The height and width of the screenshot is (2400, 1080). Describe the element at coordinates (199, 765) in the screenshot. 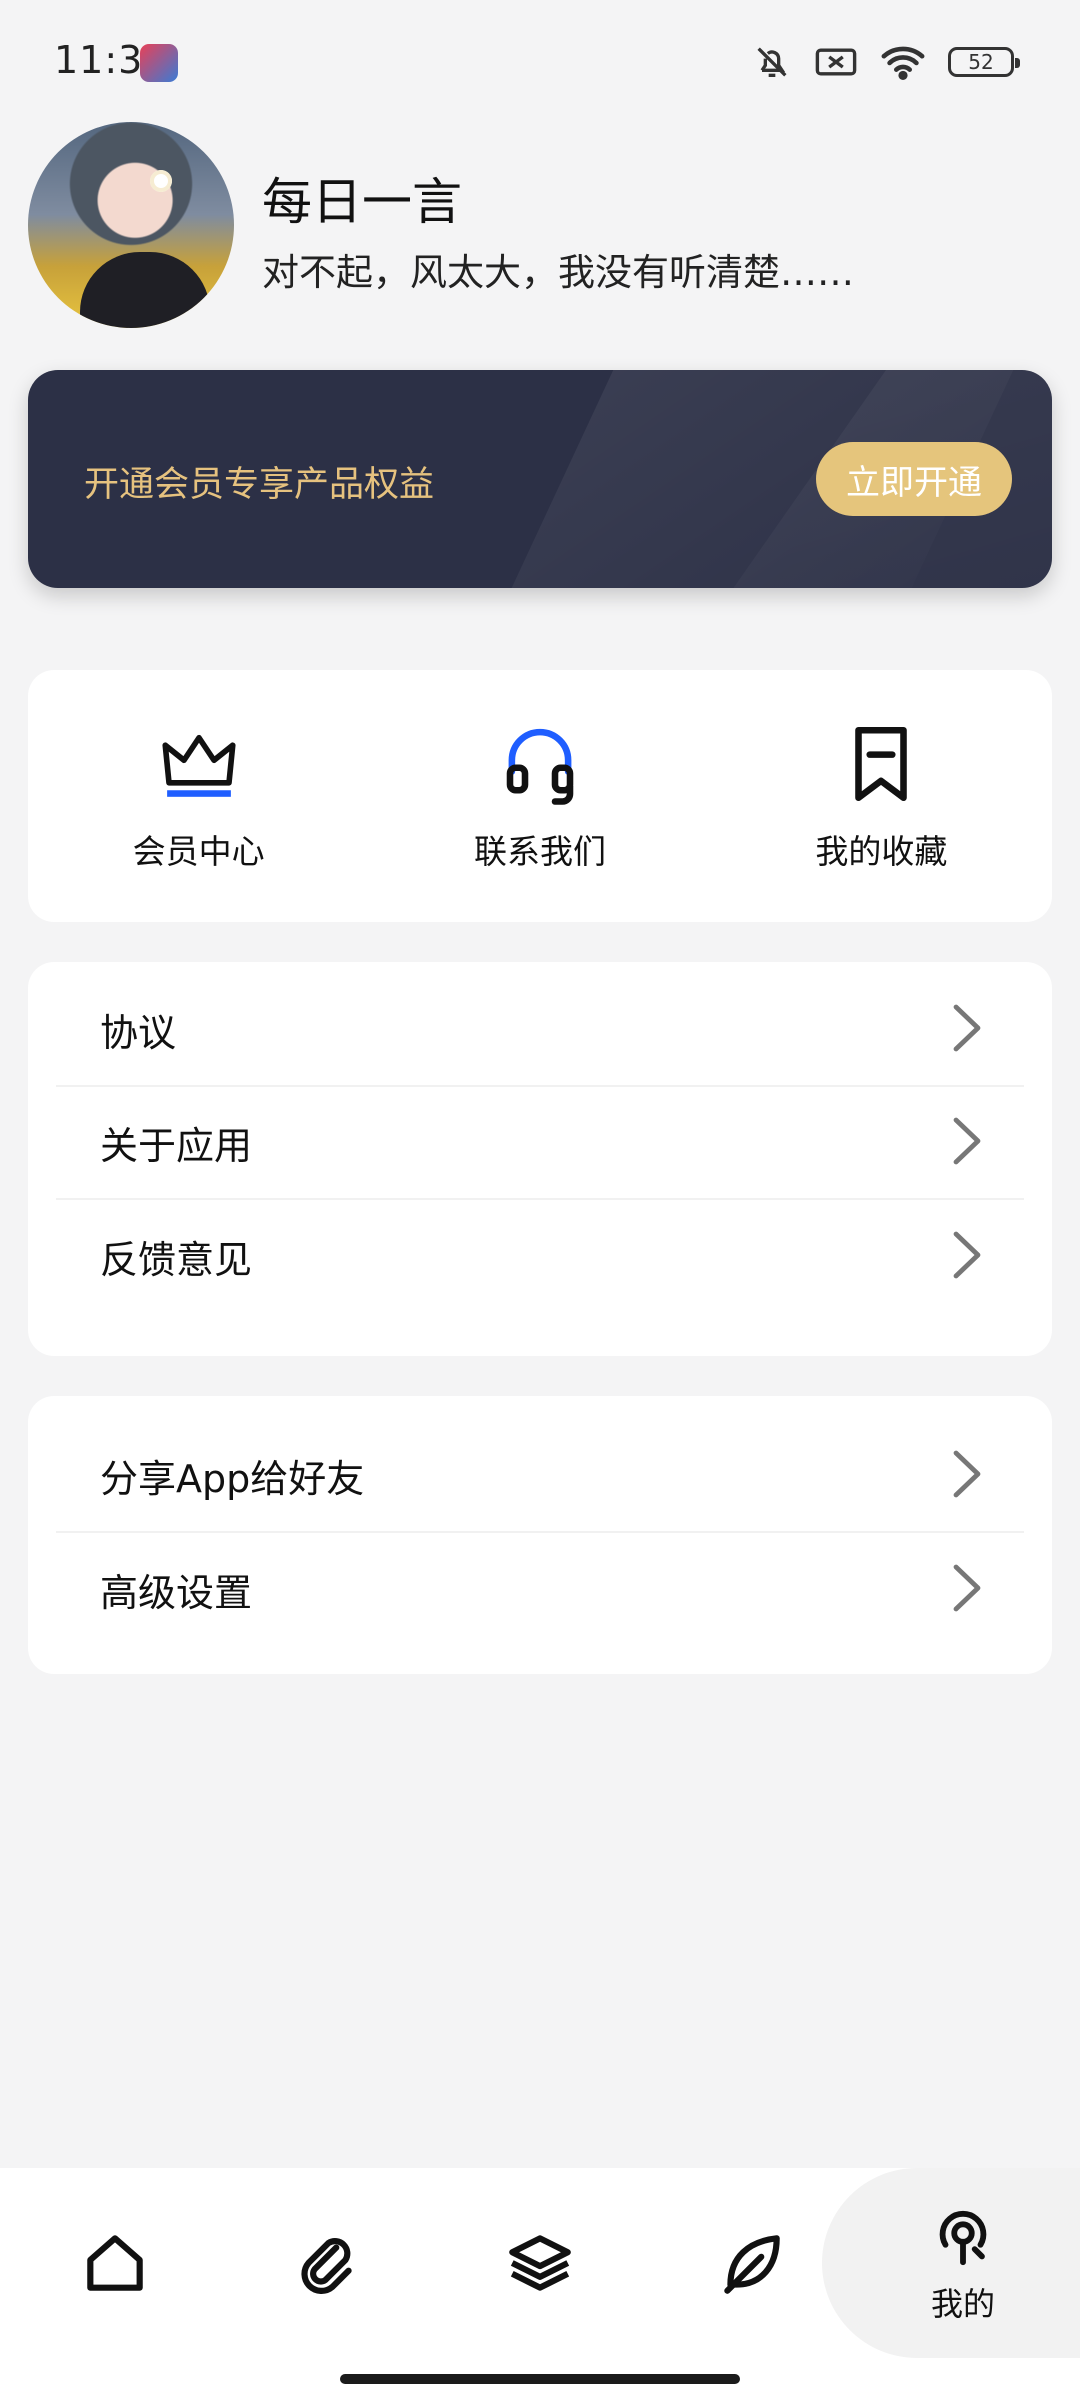

I see `crown-icon` at that location.